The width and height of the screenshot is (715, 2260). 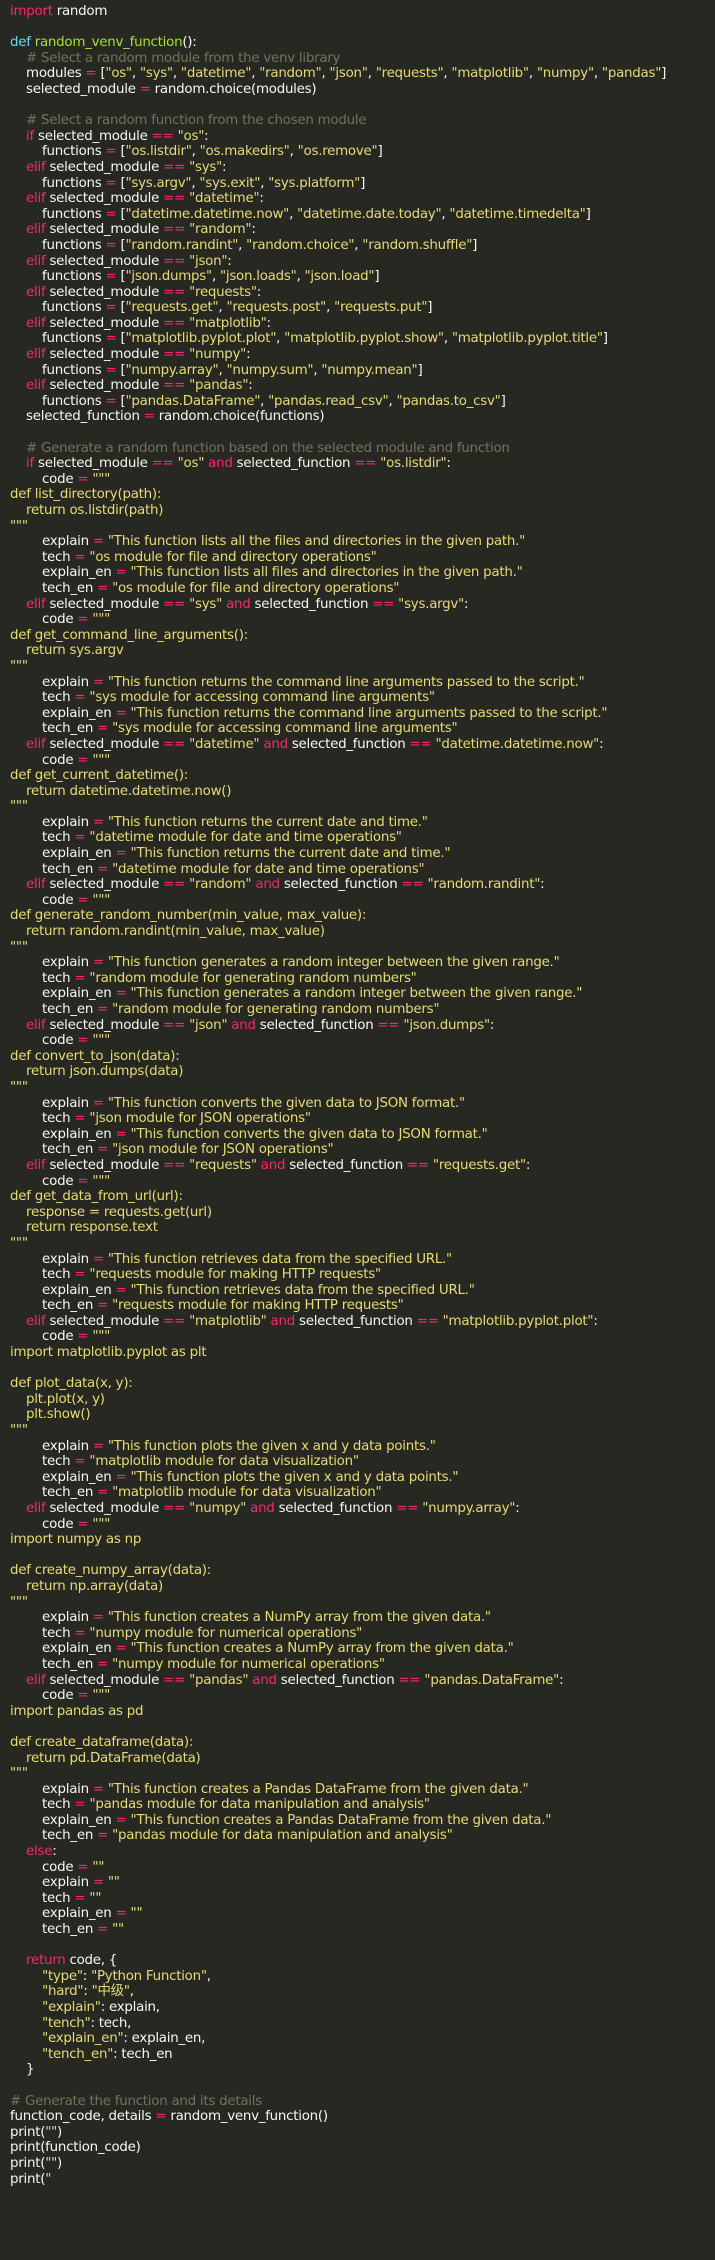 I want to click on code-line: elif selected_module == "random":, so click(x=362, y=230).